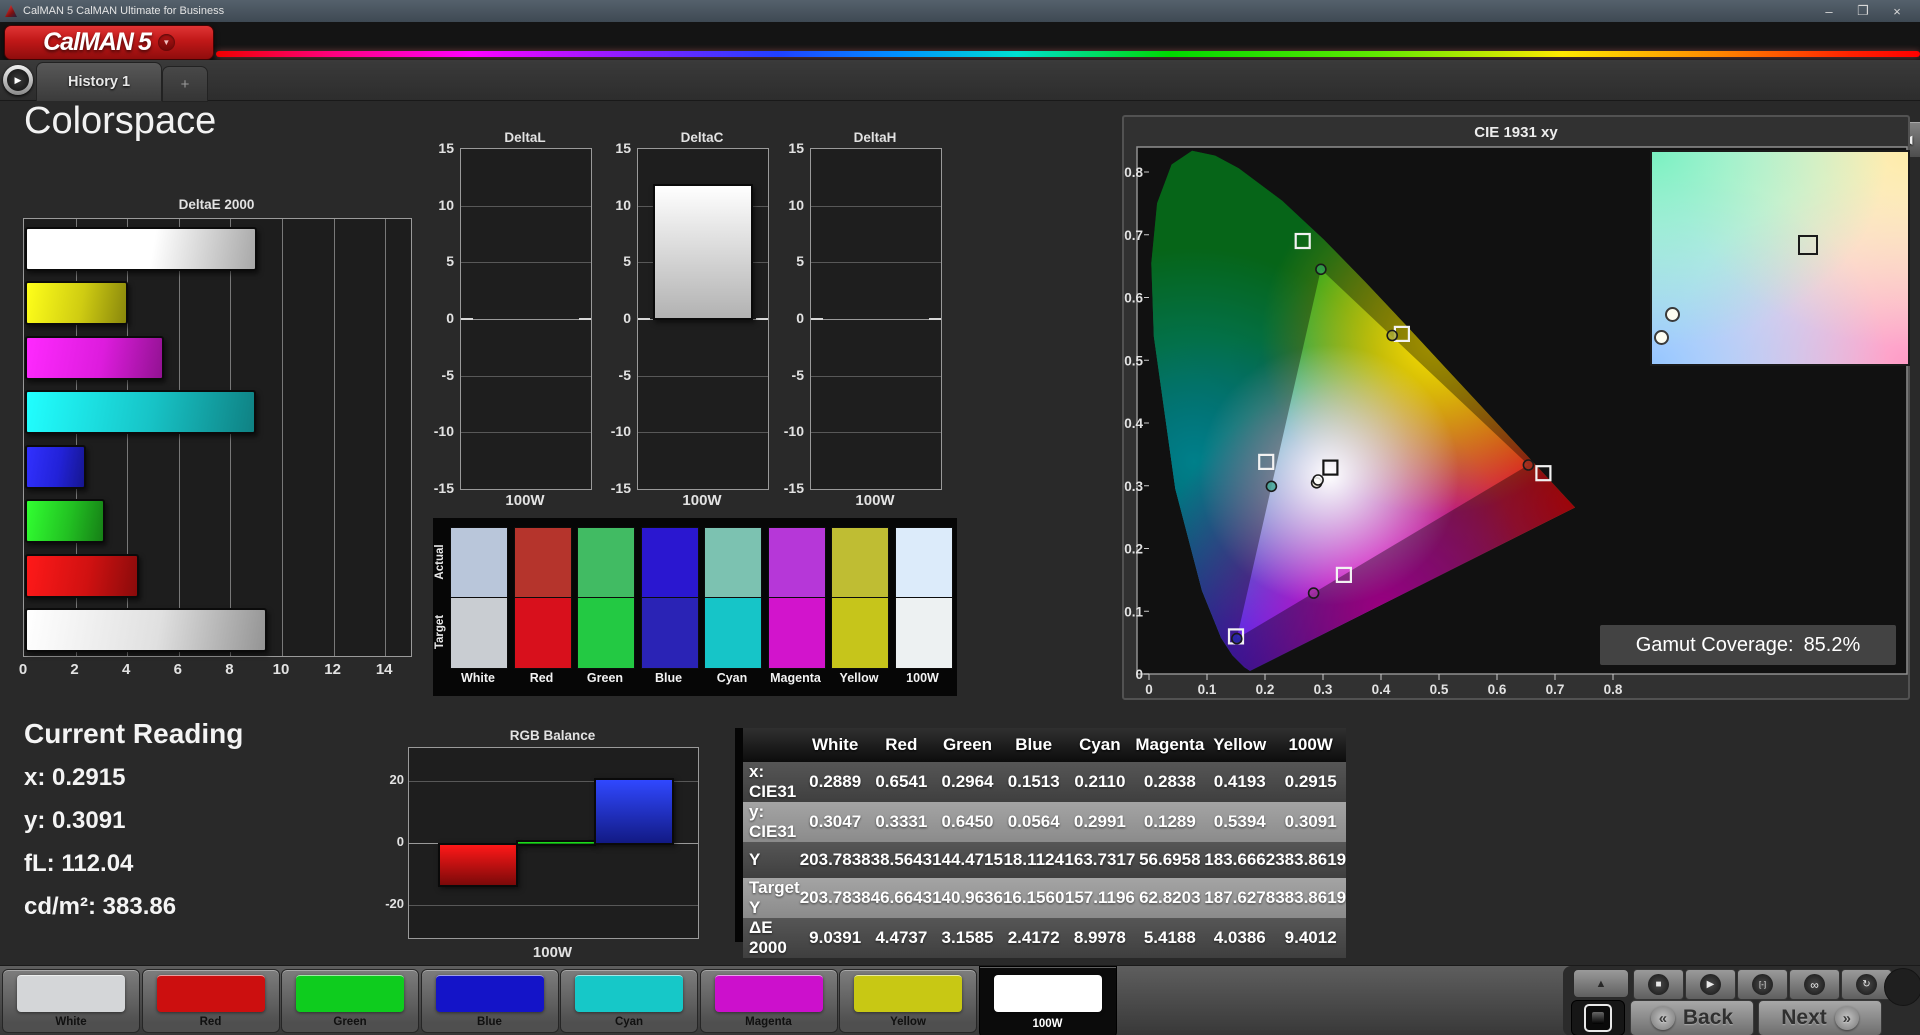 The width and height of the screenshot is (1920, 1035). What do you see at coordinates (908, 1001) in the screenshot?
I see `pattern-button-yellow: Yellow` at bounding box center [908, 1001].